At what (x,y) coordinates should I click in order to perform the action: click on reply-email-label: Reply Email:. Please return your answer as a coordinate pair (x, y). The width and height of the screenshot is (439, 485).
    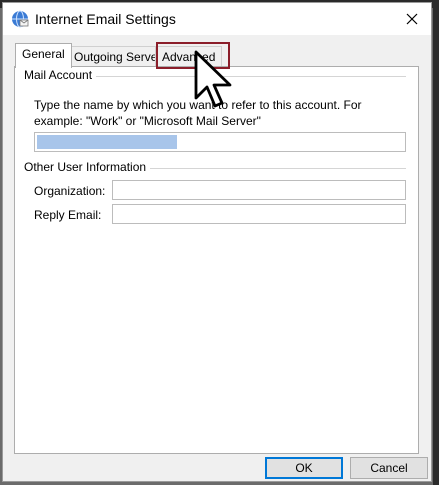
    Looking at the image, I should click on (68, 215).